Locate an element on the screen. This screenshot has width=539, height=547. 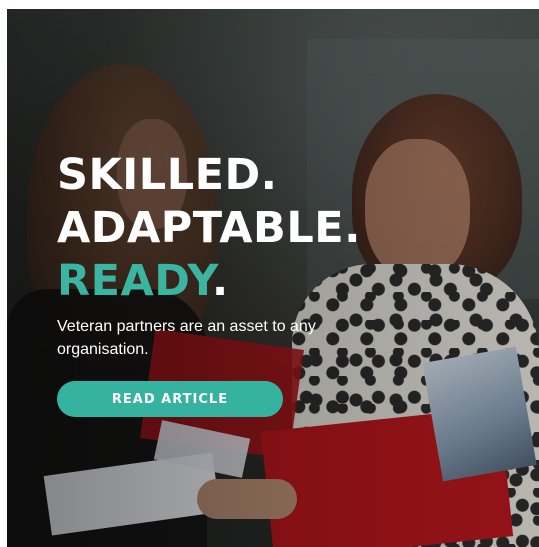
headline-accent-period: . is located at coordinates (220, 281).